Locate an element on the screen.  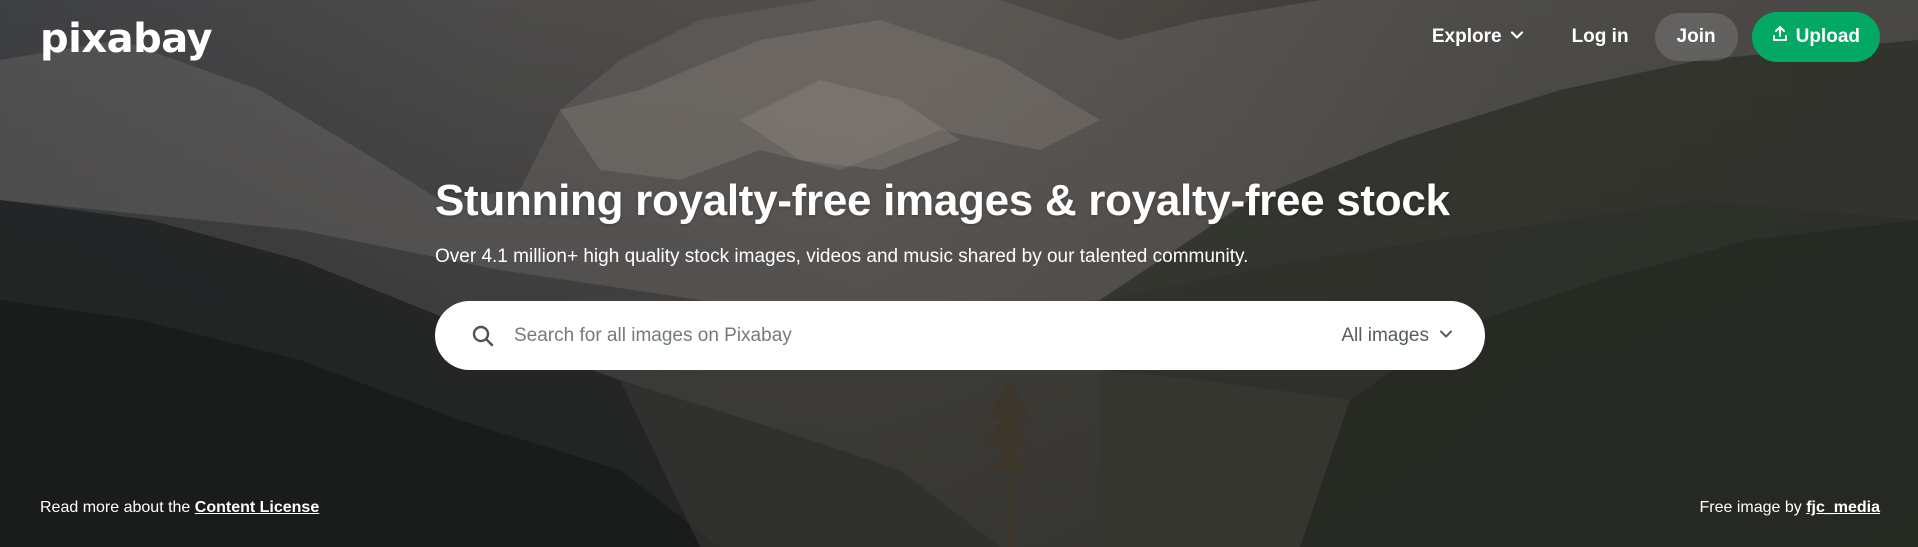
license-note: Read more about the Content License is located at coordinates (179, 508).